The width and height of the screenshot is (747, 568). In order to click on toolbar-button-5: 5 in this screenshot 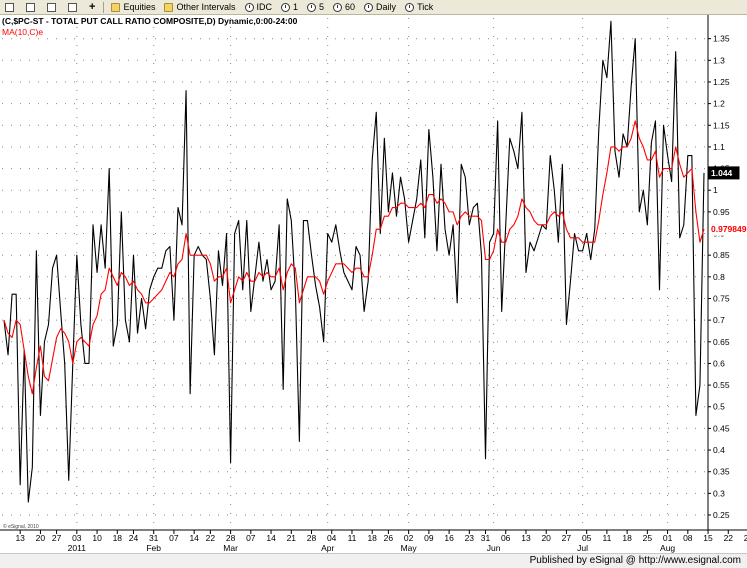, I will do `click(315, 7)`.